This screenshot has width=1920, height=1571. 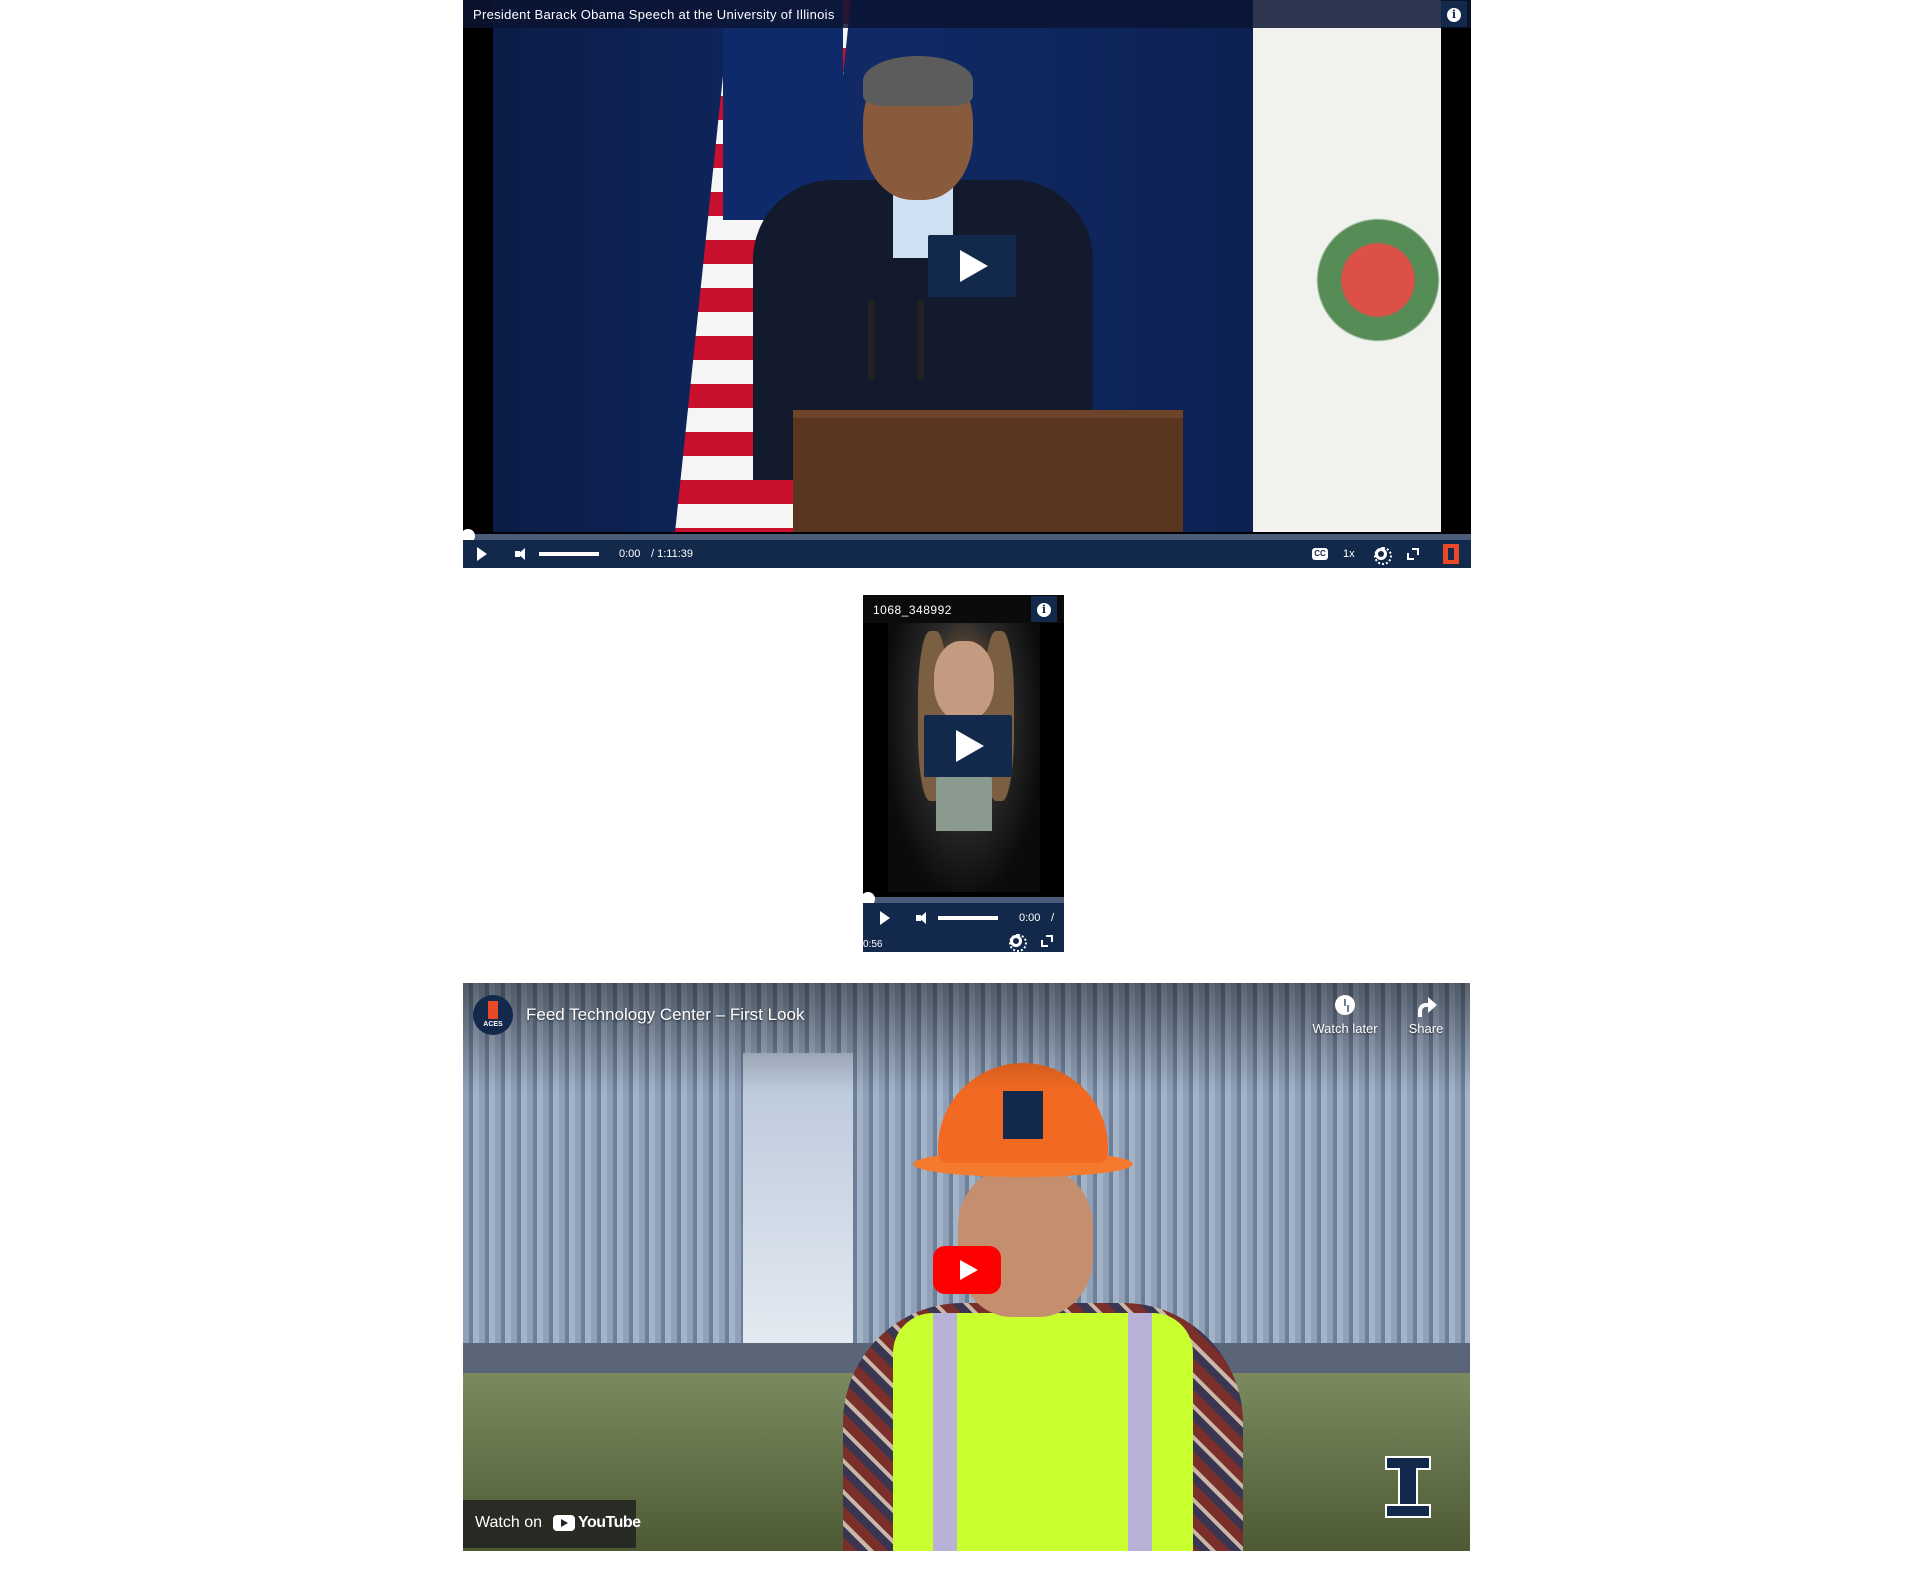 What do you see at coordinates (493, 1010) in the screenshot?
I see `illinois-i-icon` at bounding box center [493, 1010].